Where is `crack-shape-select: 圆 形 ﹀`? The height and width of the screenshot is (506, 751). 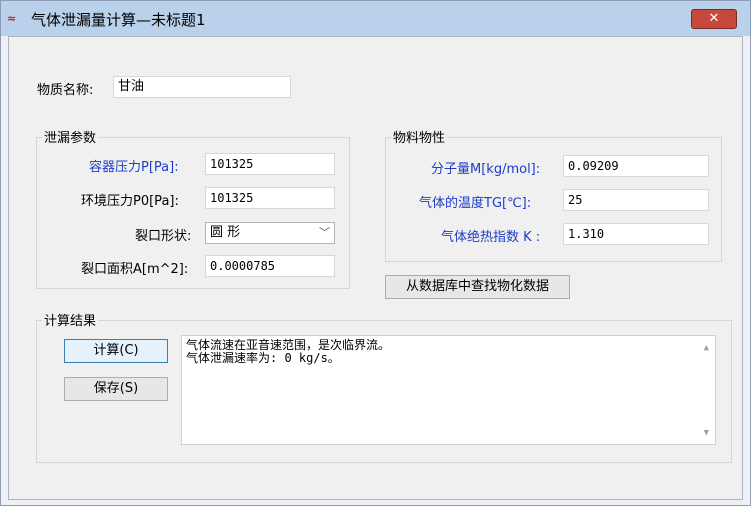 crack-shape-select: 圆 形 ﹀ is located at coordinates (270, 233).